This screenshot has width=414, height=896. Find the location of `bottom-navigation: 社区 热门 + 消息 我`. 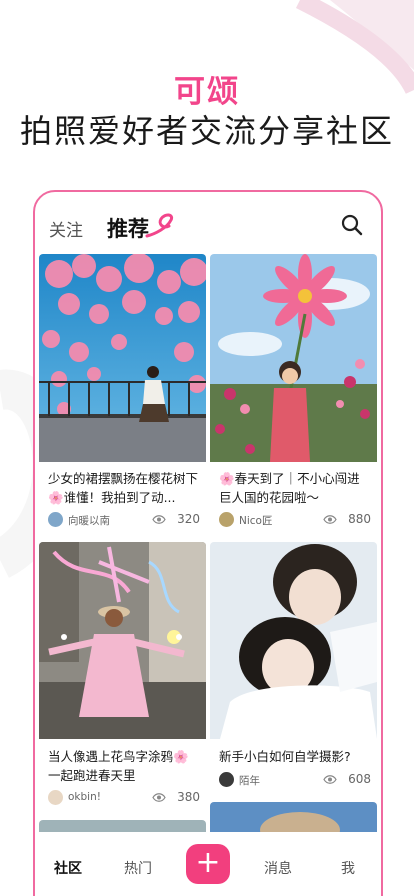

bottom-navigation: 社区 热门 + 消息 我 is located at coordinates (208, 864).